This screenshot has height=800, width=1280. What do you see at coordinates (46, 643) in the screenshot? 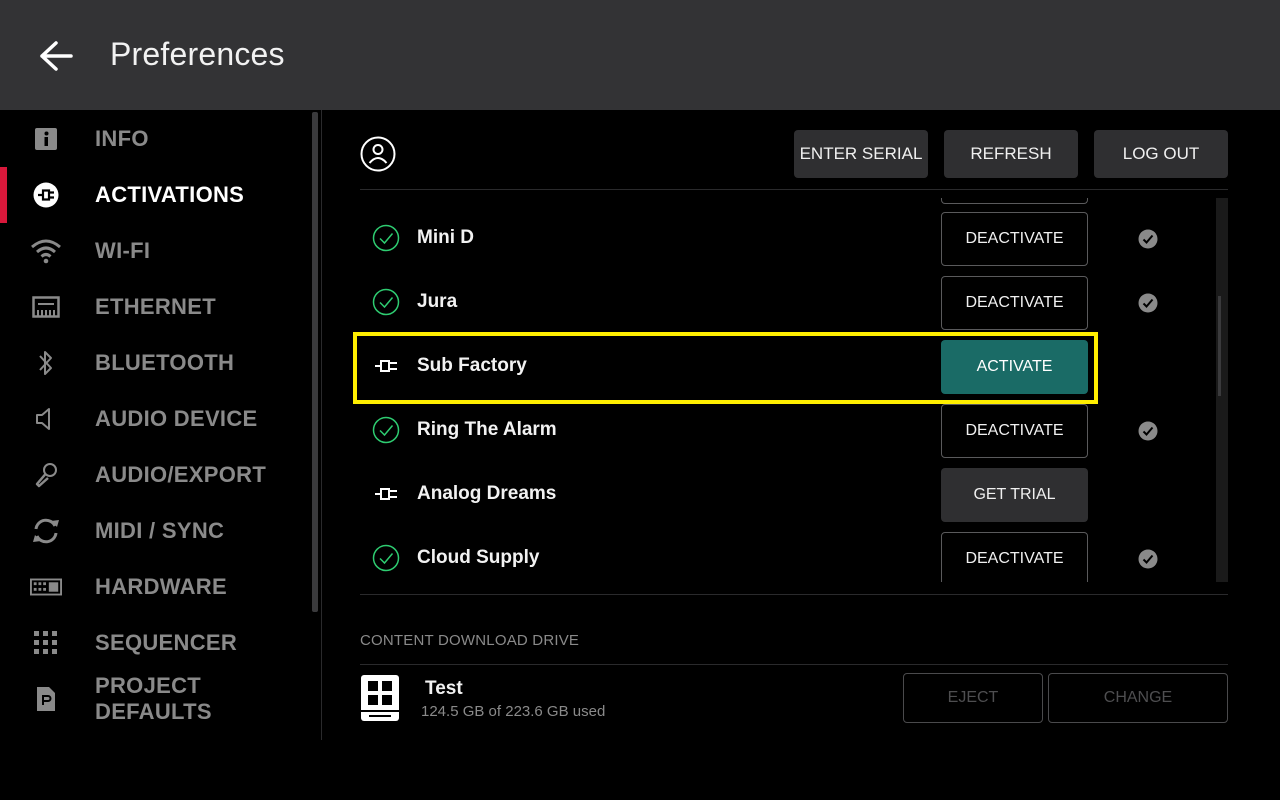
I see `grid-icon` at bounding box center [46, 643].